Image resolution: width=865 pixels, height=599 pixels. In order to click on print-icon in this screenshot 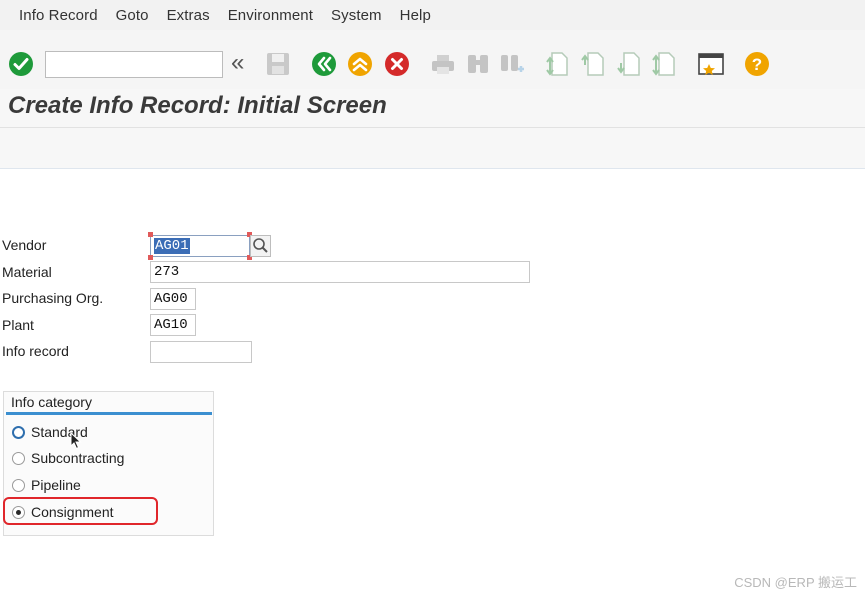, I will do `click(443, 64)`.